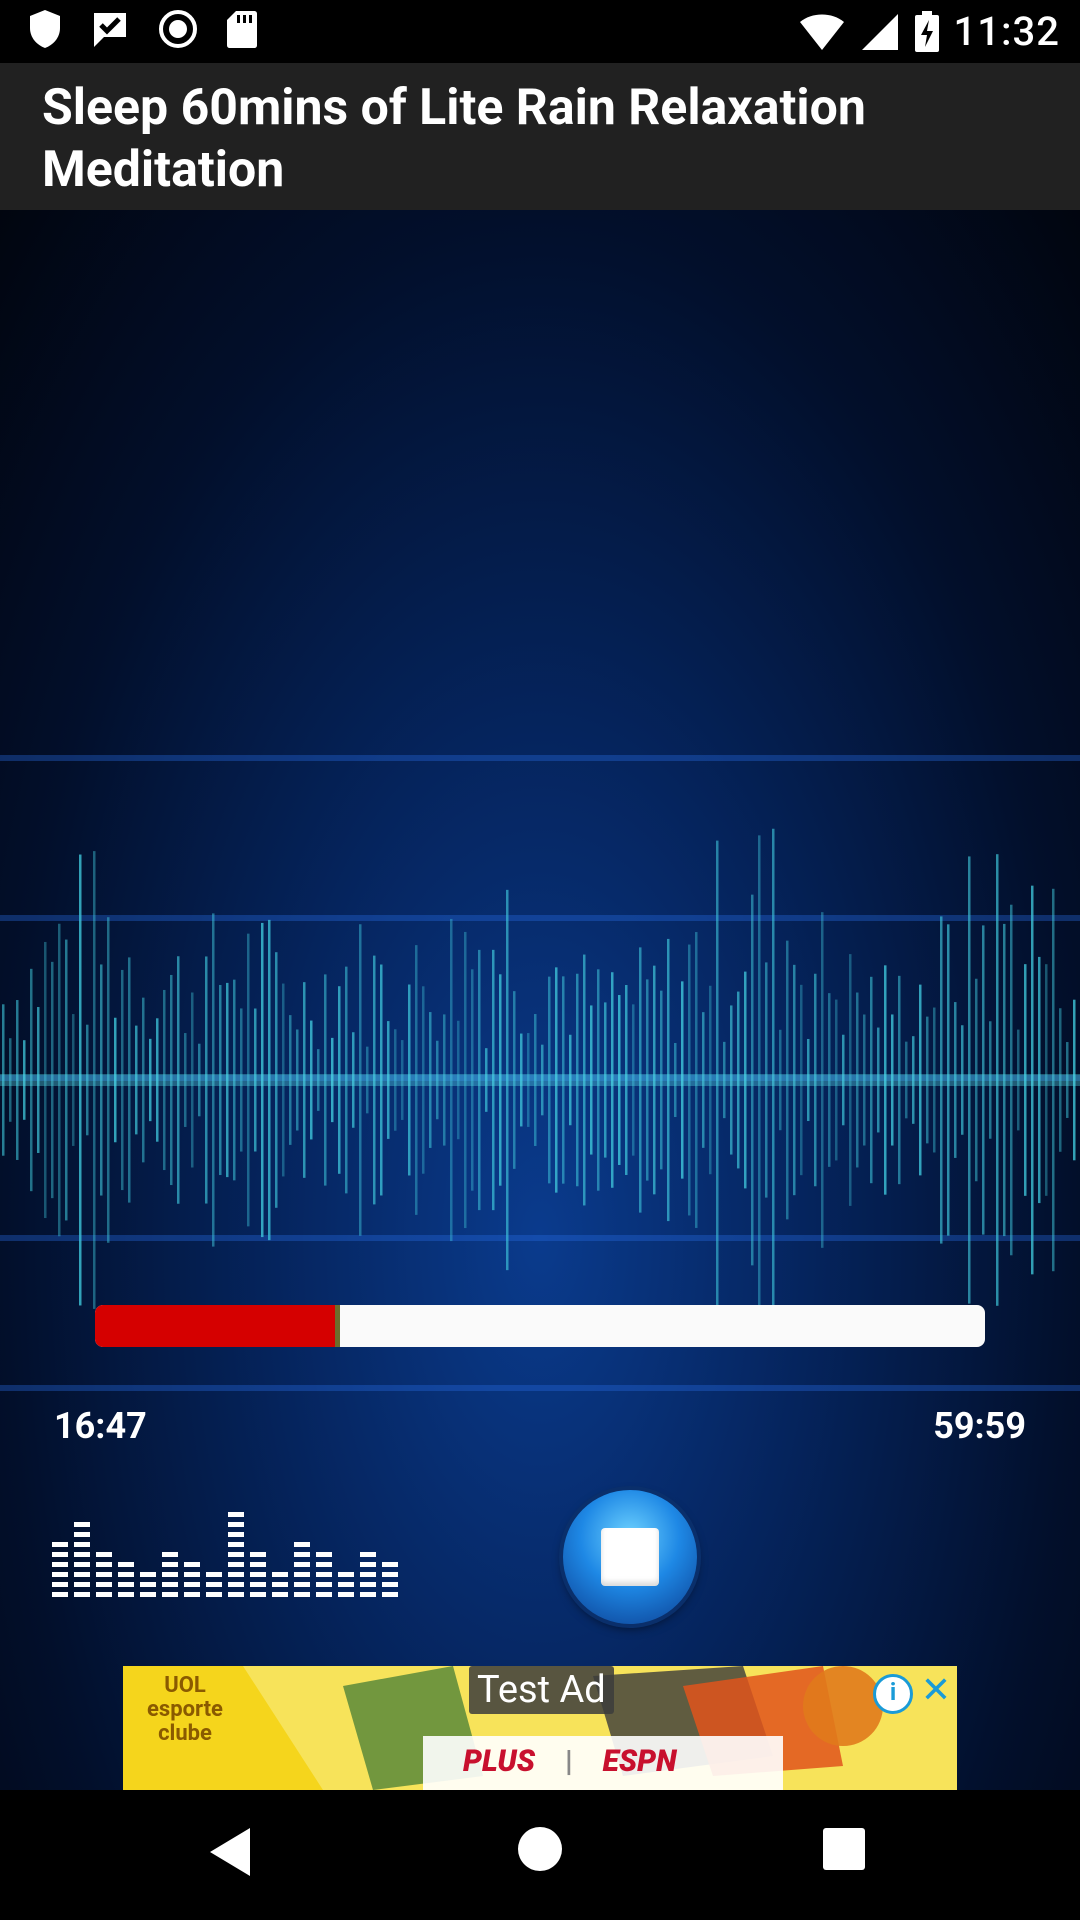 The height and width of the screenshot is (1920, 1080). What do you see at coordinates (185, 1709) in the screenshot?
I see `ad-sponsor-logo: UOL esporte clube` at bounding box center [185, 1709].